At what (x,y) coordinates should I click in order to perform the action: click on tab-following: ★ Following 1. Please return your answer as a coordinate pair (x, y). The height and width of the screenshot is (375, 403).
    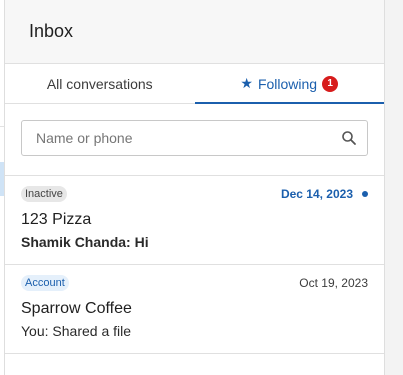
    Looking at the image, I should click on (289, 84).